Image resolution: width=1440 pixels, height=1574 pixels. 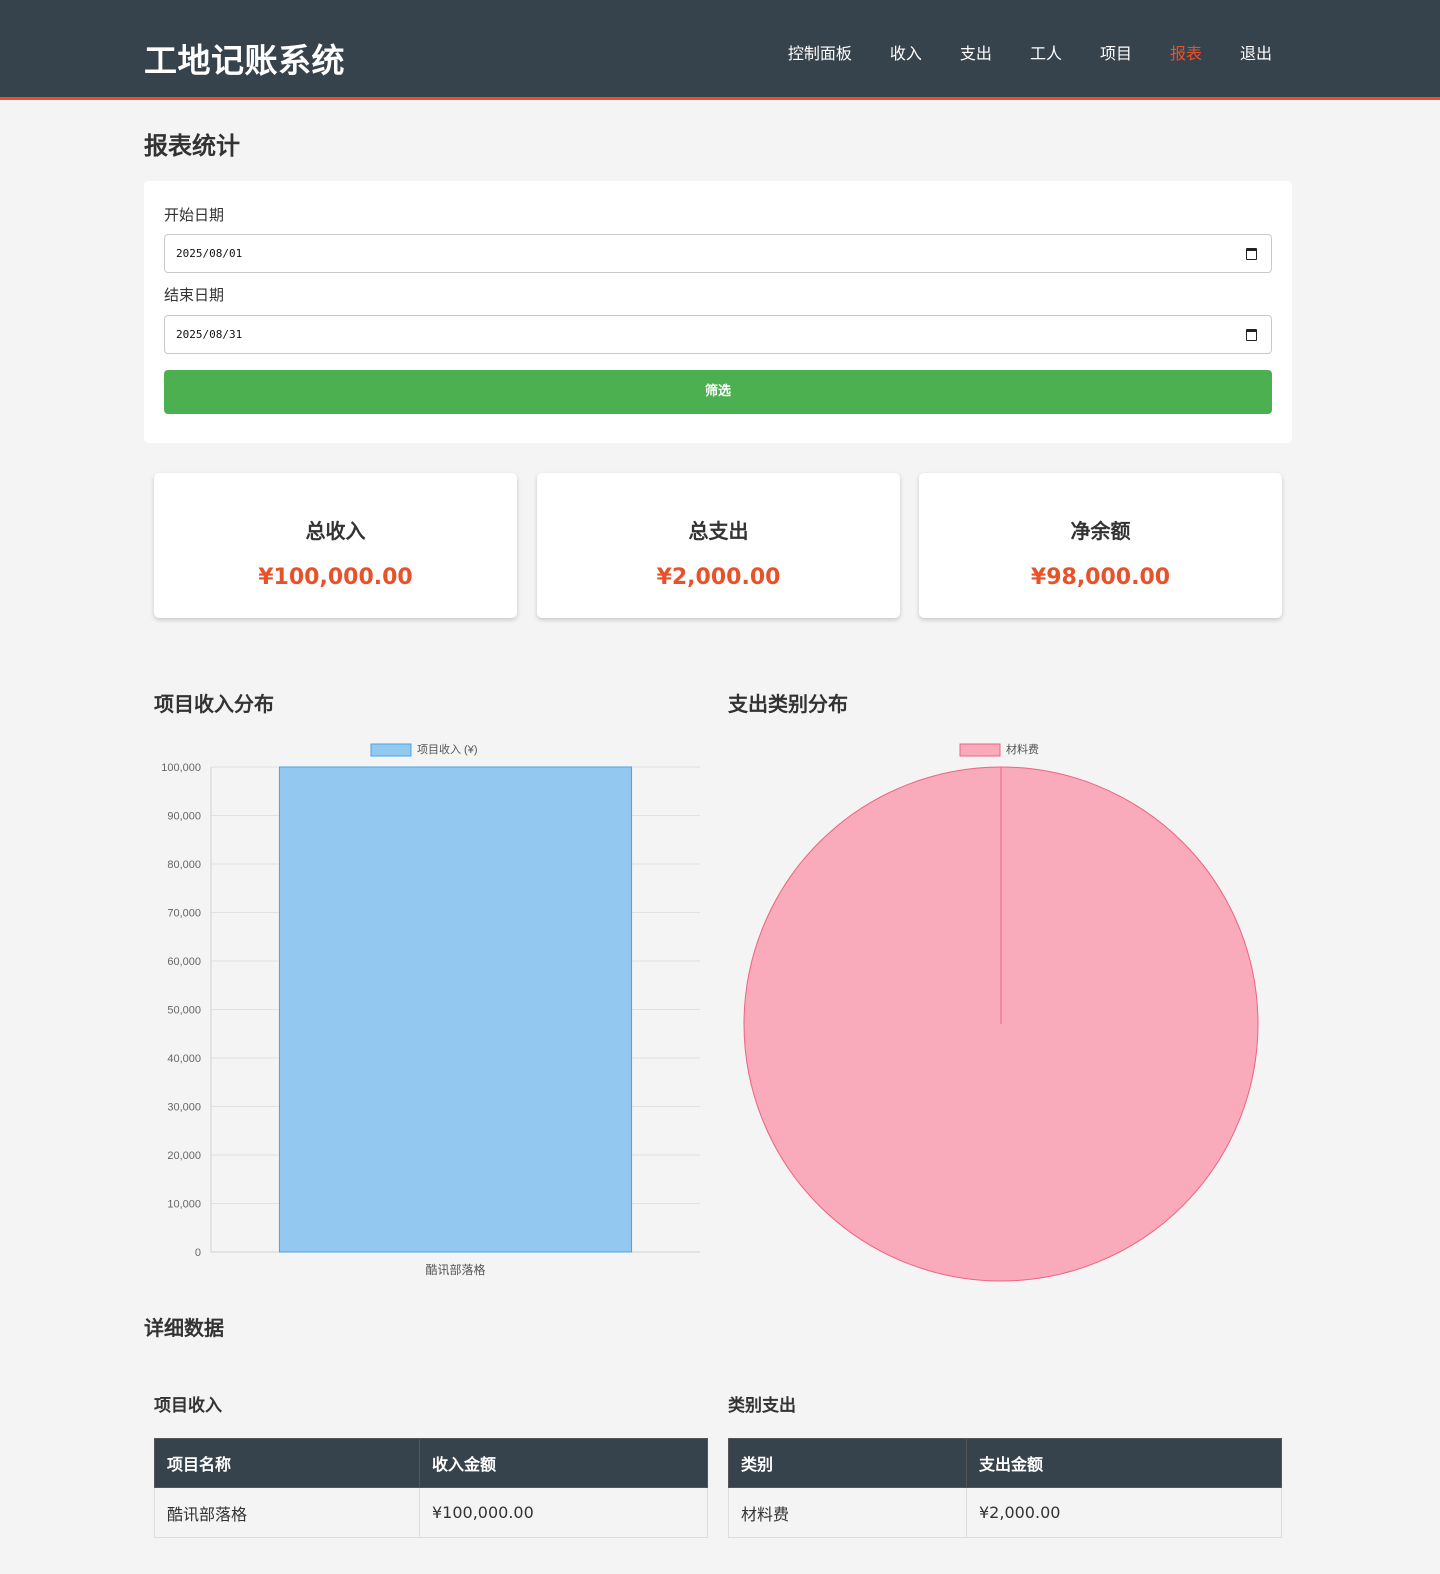 What do you see at coordinates (184, 1205) in the screenshot?
I see `y-tick-label: 10,000` at bounding box center [184, 1205].